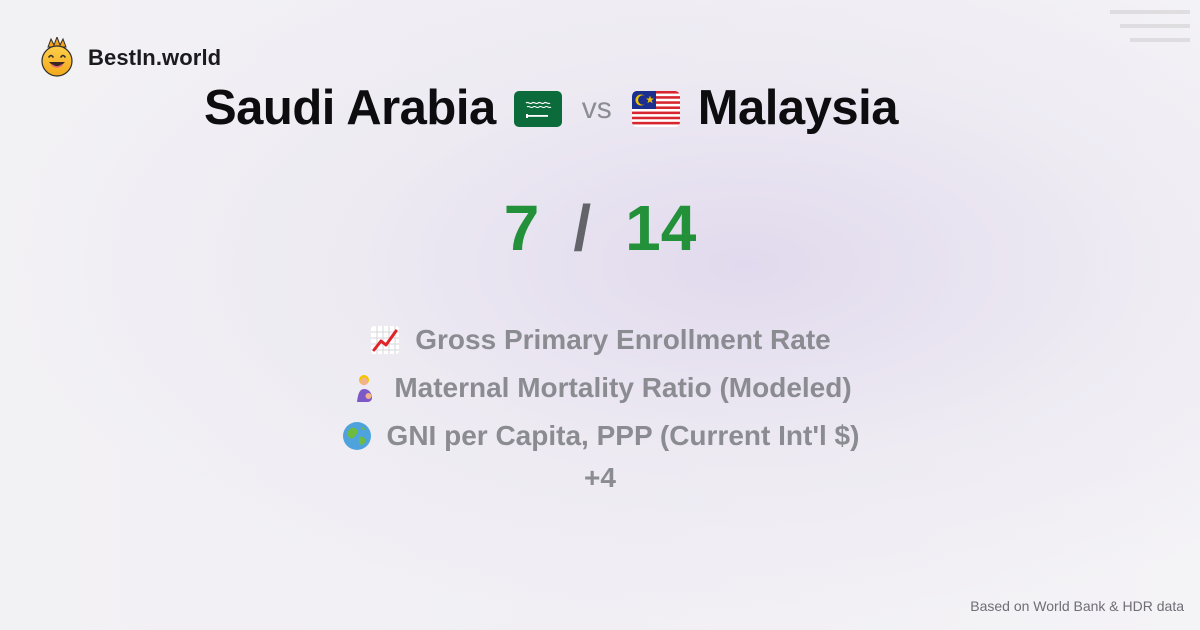 This screenshot has width=1200, height=630. I want to click on brand-name: BestIn.world, so click(155, 57).